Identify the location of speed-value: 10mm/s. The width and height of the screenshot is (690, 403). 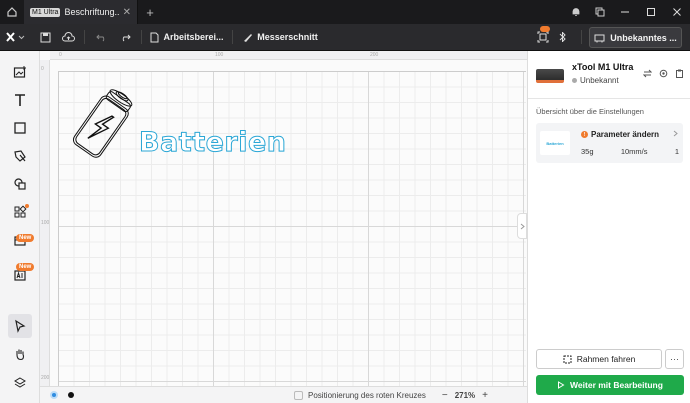
(634, 151).